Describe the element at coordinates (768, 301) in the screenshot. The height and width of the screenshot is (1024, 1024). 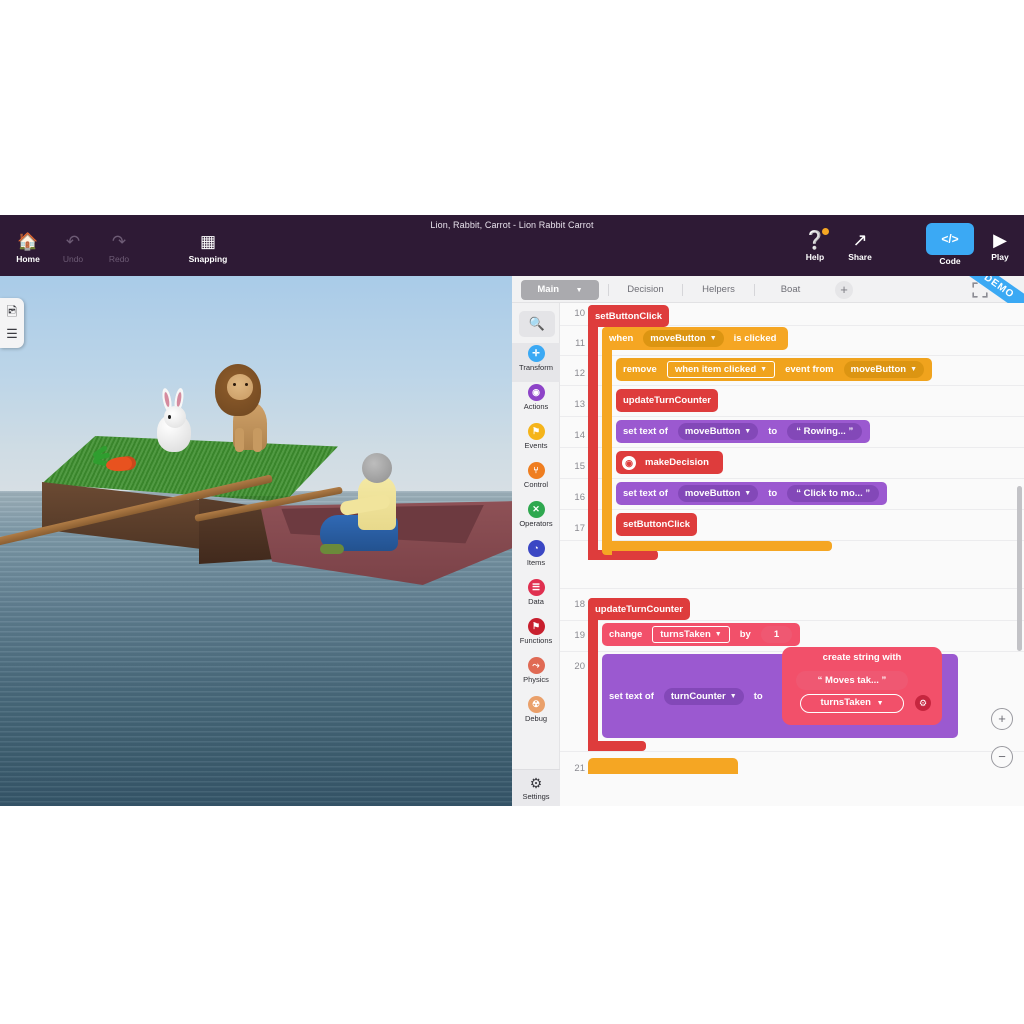
I see `script-tabstrip: Main ▼ Decision Helpers Boat + DEMO` at that location.